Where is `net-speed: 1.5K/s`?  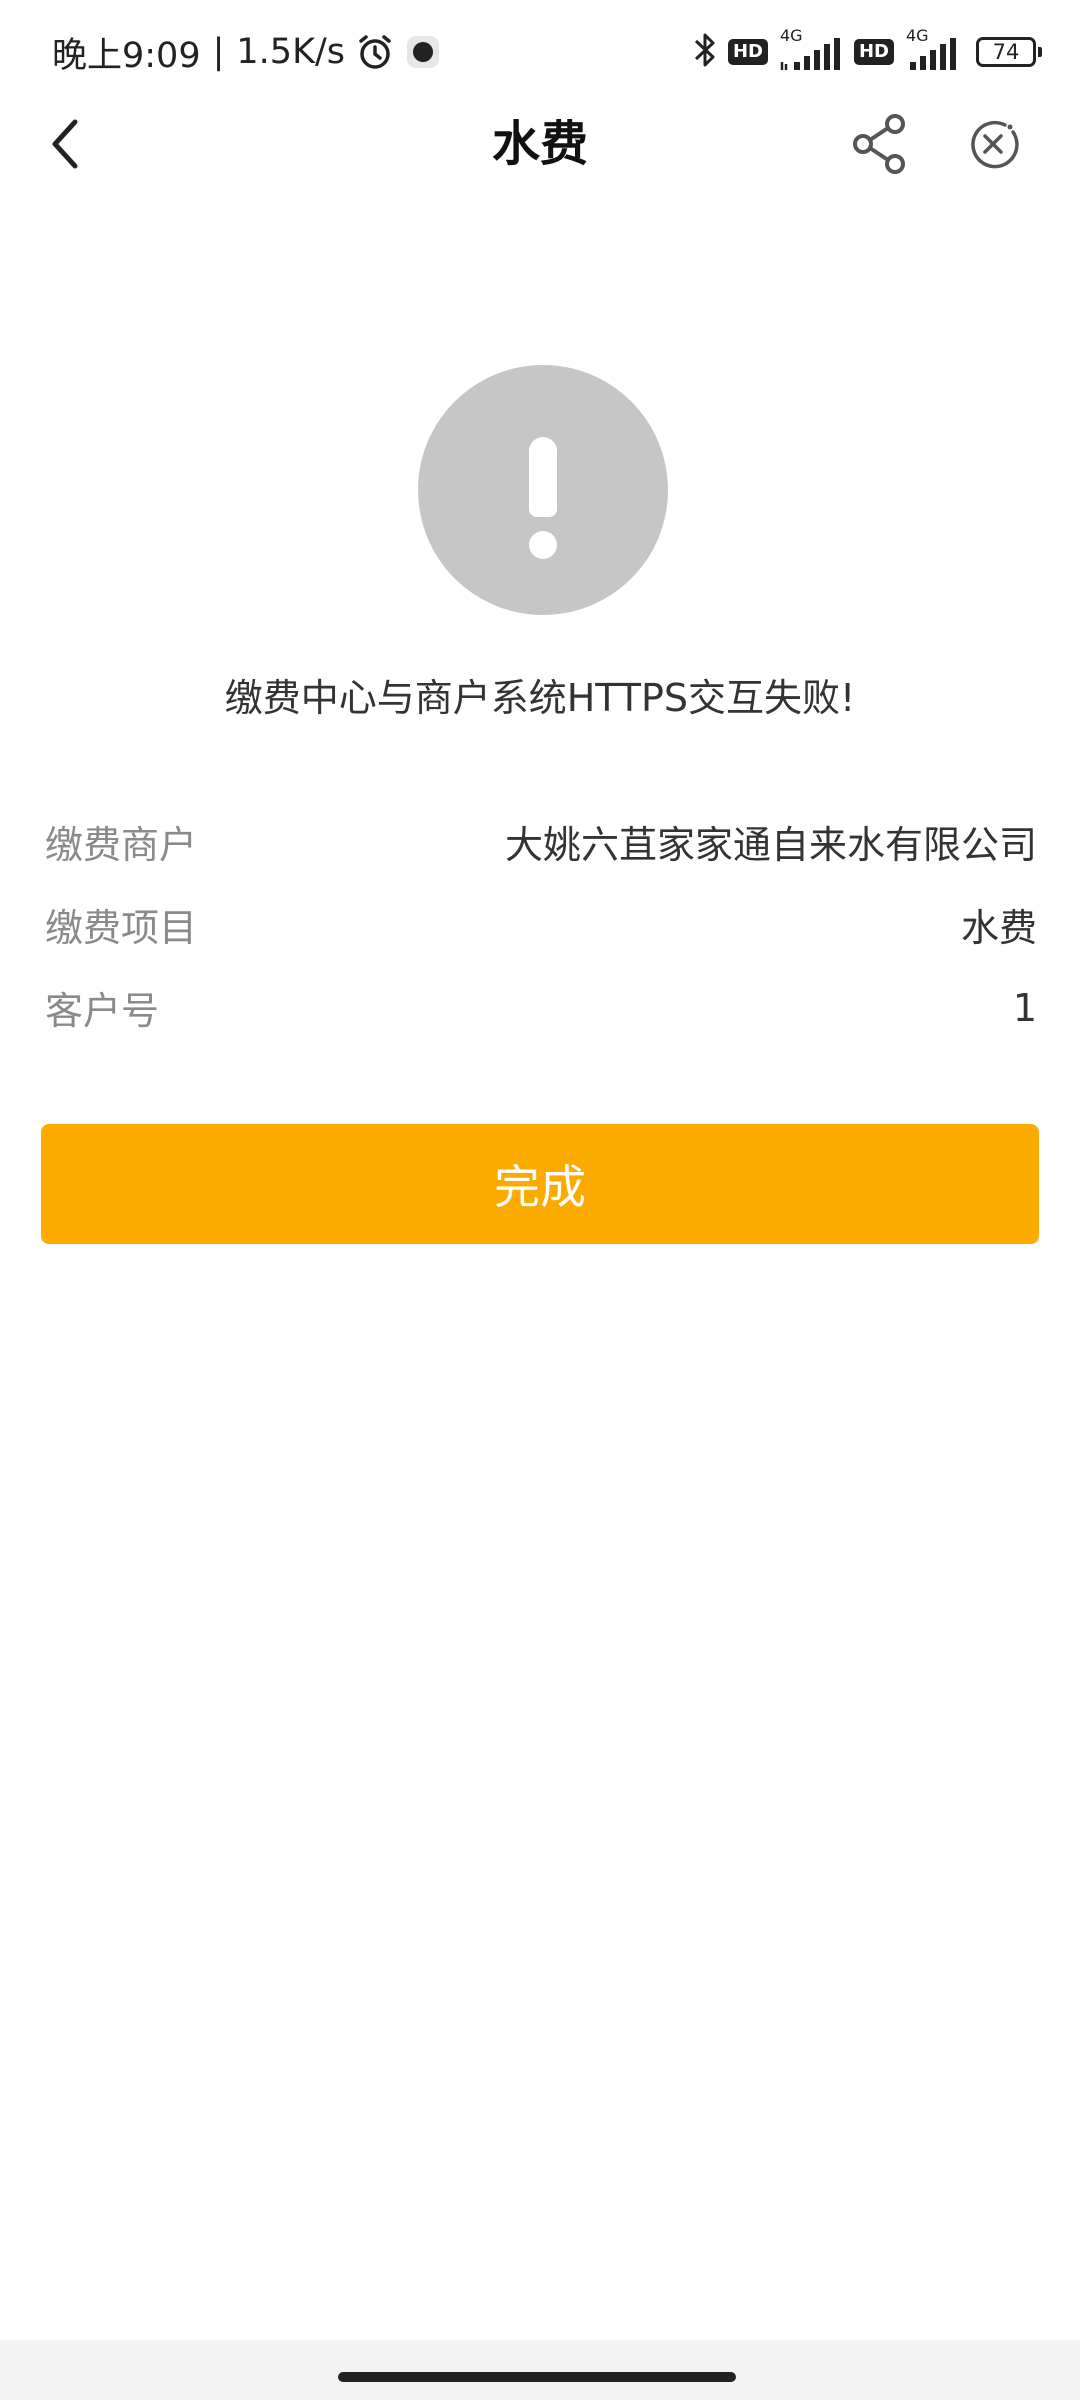
net-speed: 1.5K/s is located at coordinates (291, 52).